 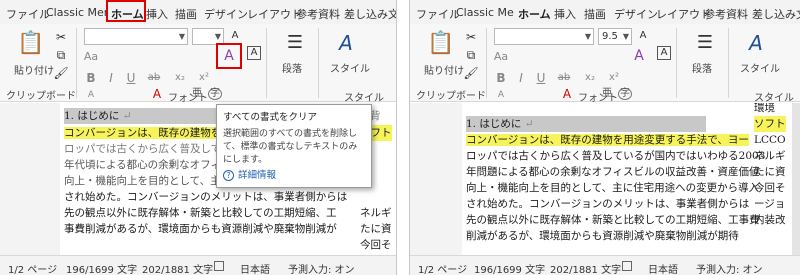 What do you see at coordinates (639, 56) in the screenshot?
I see `clear-formatting-icon: A` at bounding box center [639, 56].